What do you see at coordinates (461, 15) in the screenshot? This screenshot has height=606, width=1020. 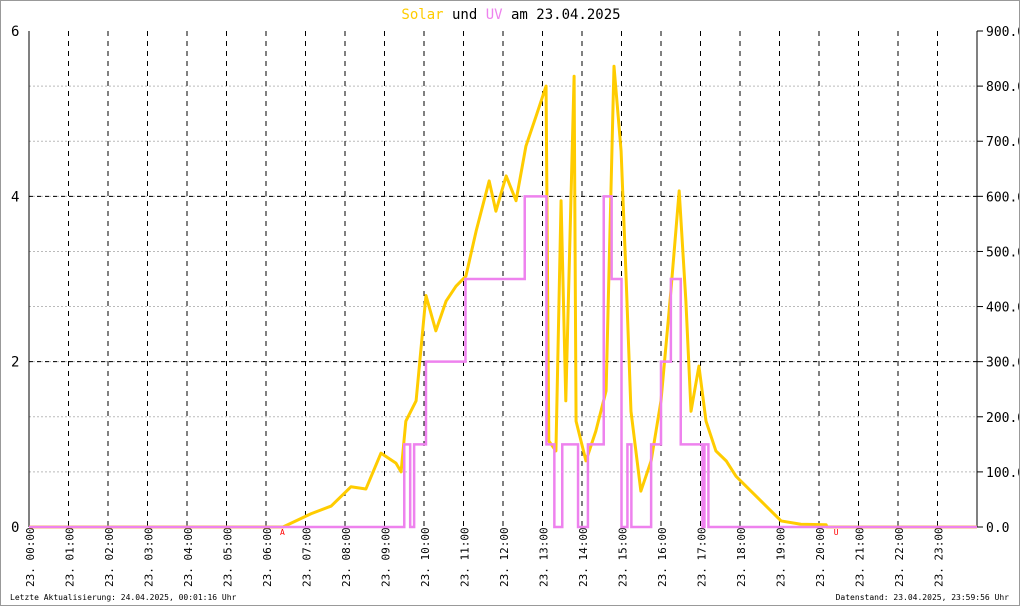 I see `title-part: und` at bounding box center [461, 15].